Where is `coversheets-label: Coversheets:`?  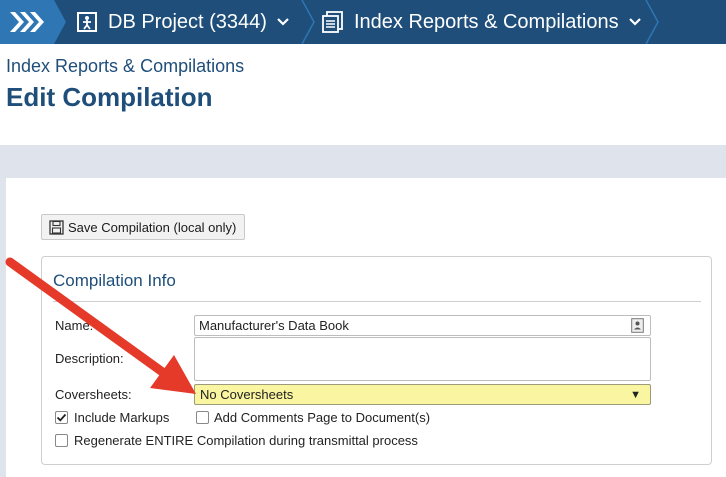 coversheets-label: Coversheets: is located at coordinates (93, 394).